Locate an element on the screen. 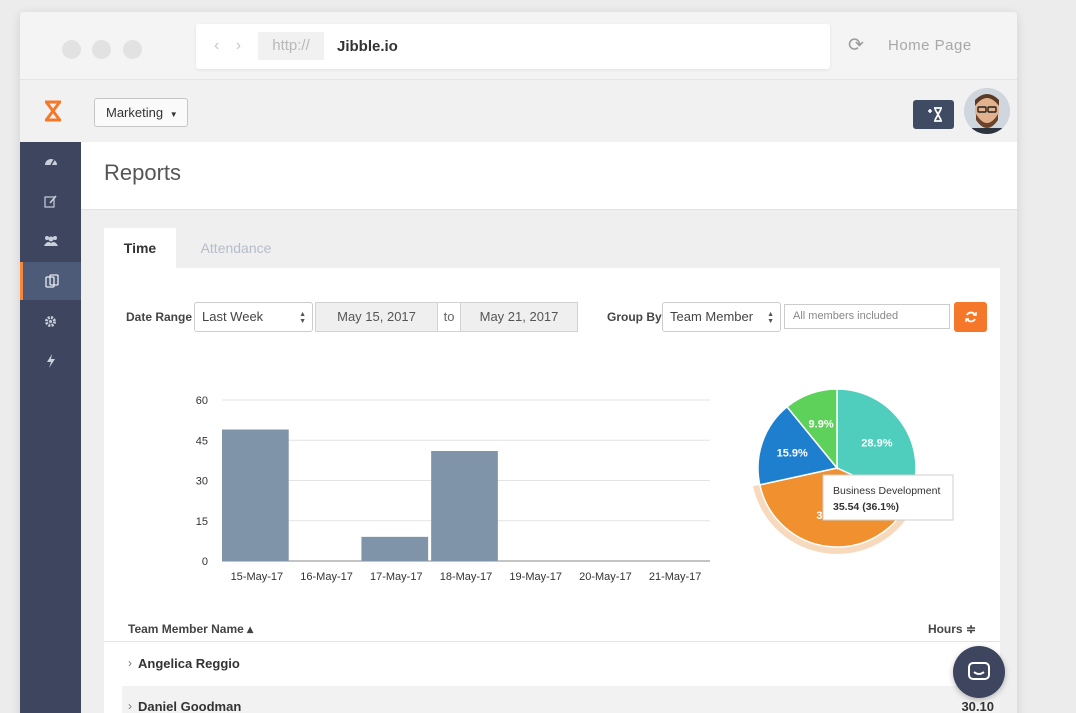  settings-icon is located at coordinates (50, 321).